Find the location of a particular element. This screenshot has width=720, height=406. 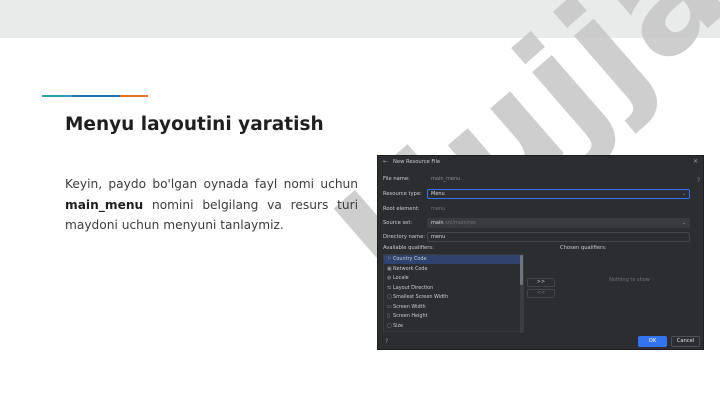

scroll-thumb is located at coordinates (521, 270).